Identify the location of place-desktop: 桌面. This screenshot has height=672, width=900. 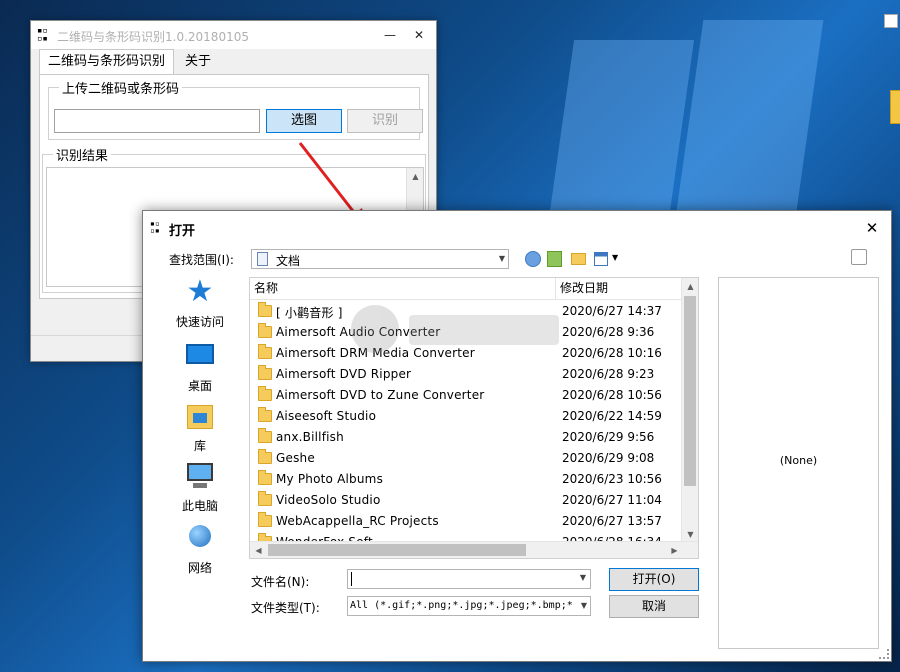
(200, 367).